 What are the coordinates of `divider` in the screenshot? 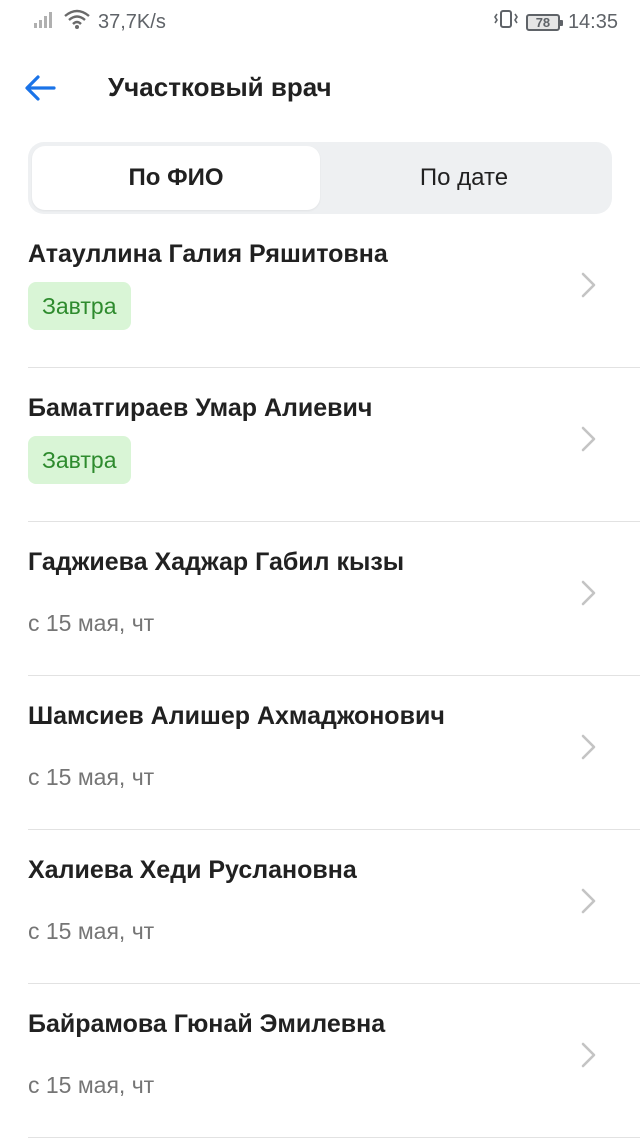 It's located at (334, 1137).